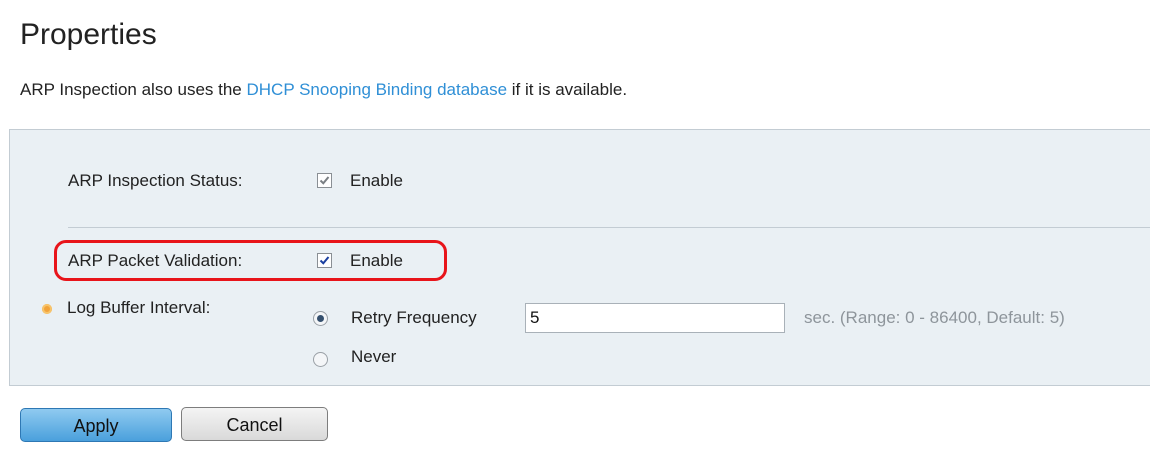 This screenshot has width=1150, height=454. What do you see at coordinates (155, 260) in the screenshot?
I see `arp-packet-validation-label: ARP Packet Validation:` at bounding box center [155, 260].